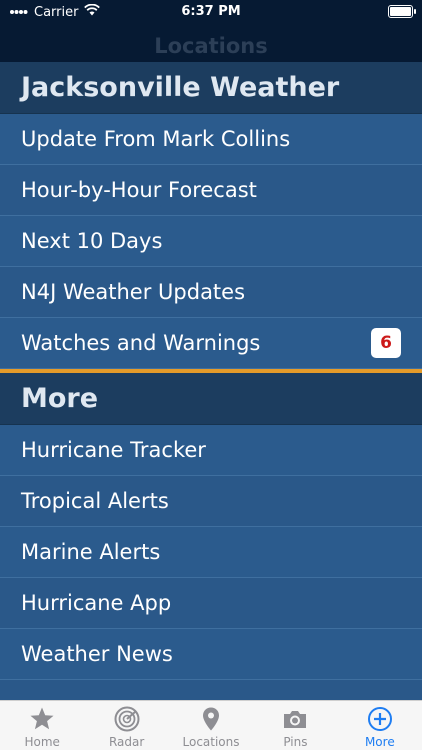 This screenshot has width=422, height=750. What do you see at coordinates (91, 552) in the screenshot?
I see `row-label: Marine Alerts` at bounding box center [91, 552].